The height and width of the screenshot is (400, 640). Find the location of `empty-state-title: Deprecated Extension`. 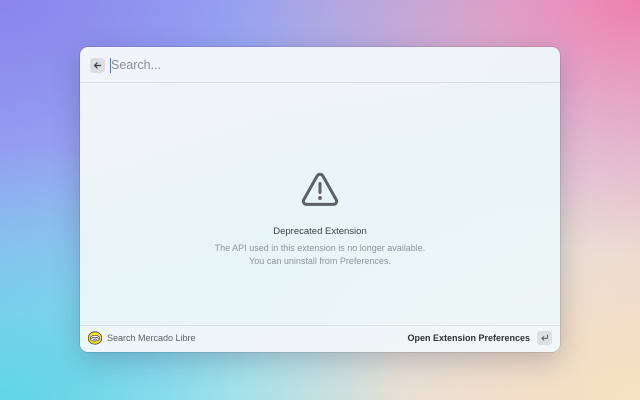

empty-state-title: Deprecated Extension is located at coordinates (320, 231).